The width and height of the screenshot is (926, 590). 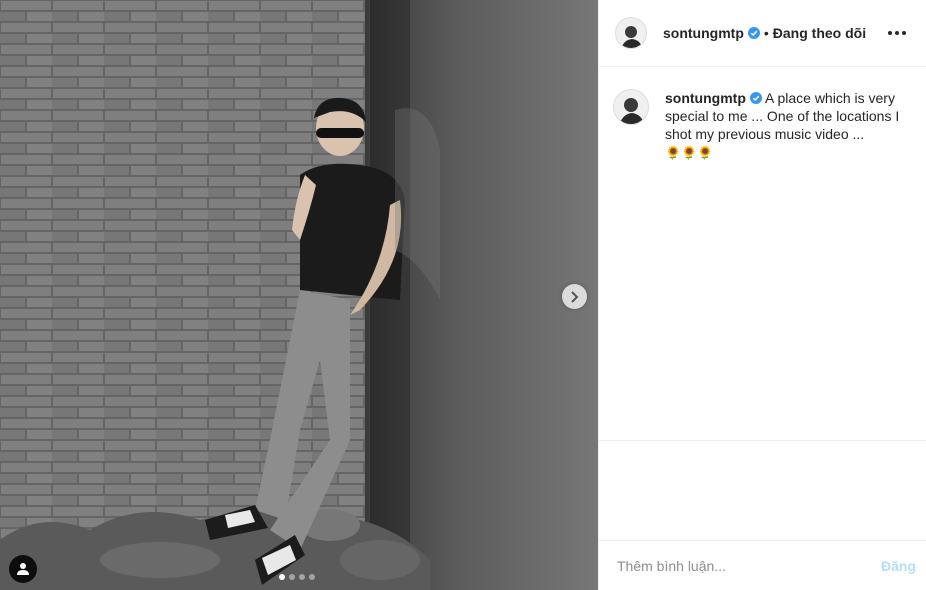 I want to click on divider, so click(x=762, y=440).